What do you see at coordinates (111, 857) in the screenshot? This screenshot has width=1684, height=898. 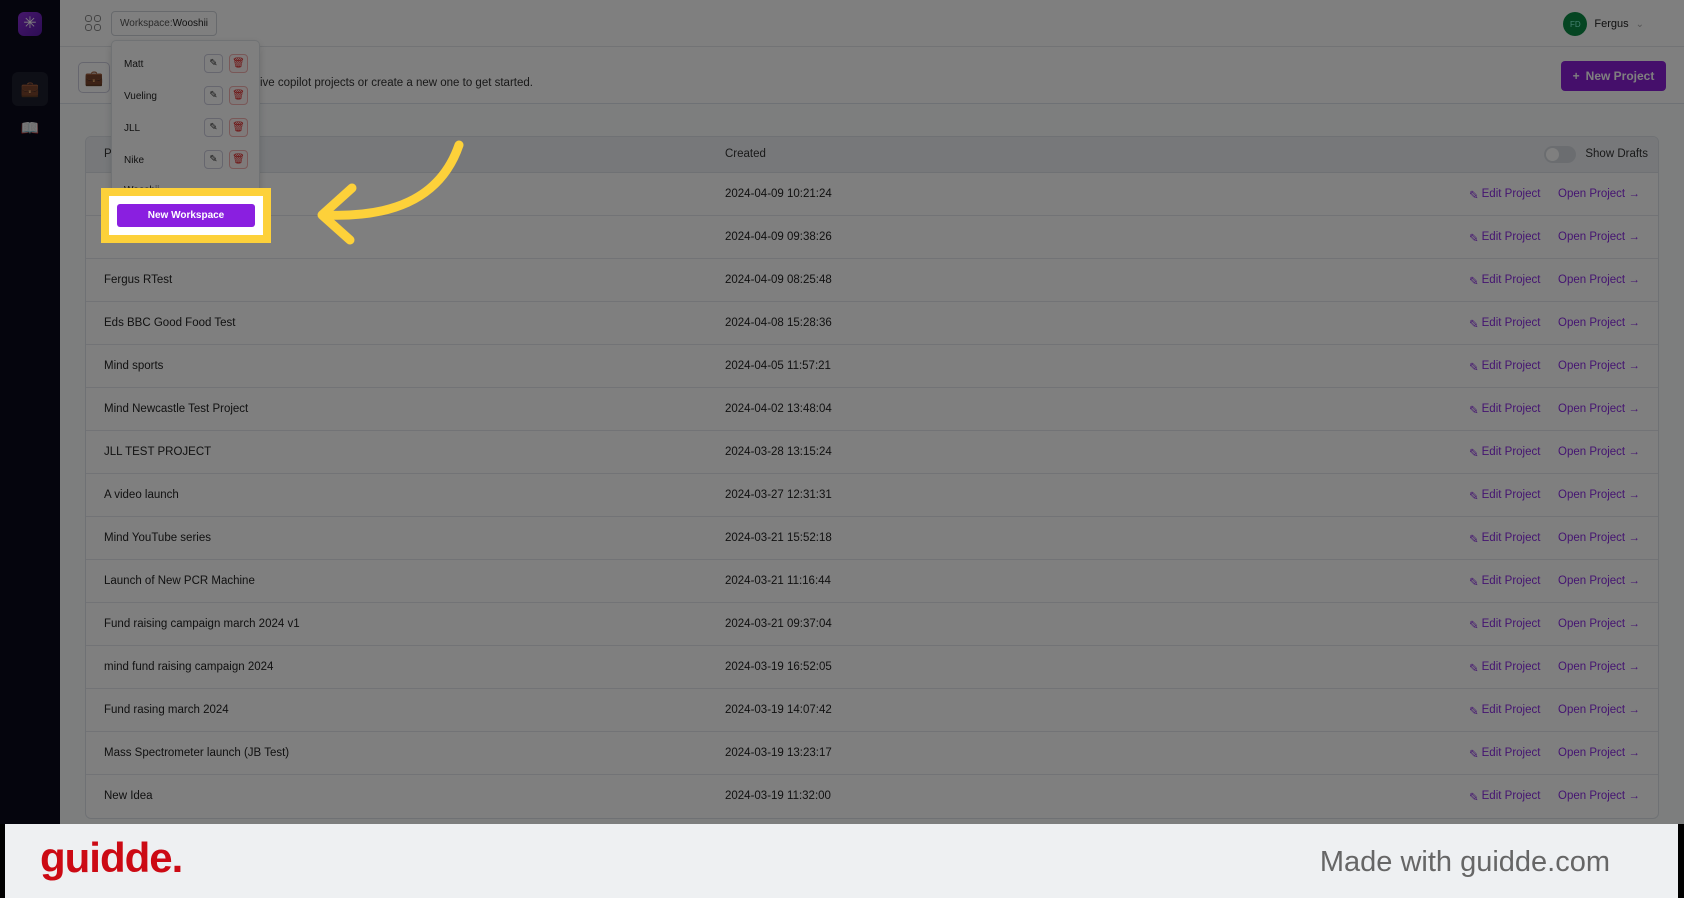 I see `guidde-logo: guidde.` at bounding box center [111, 857].